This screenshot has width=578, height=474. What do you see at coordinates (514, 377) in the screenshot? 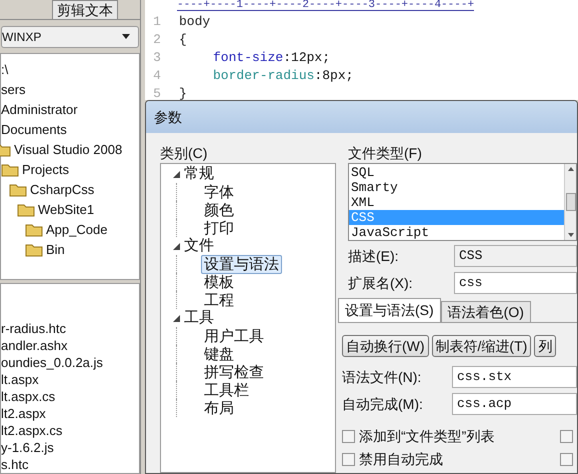
I see `syntax-file-field: css.stx` at bounding box center [514, 377].